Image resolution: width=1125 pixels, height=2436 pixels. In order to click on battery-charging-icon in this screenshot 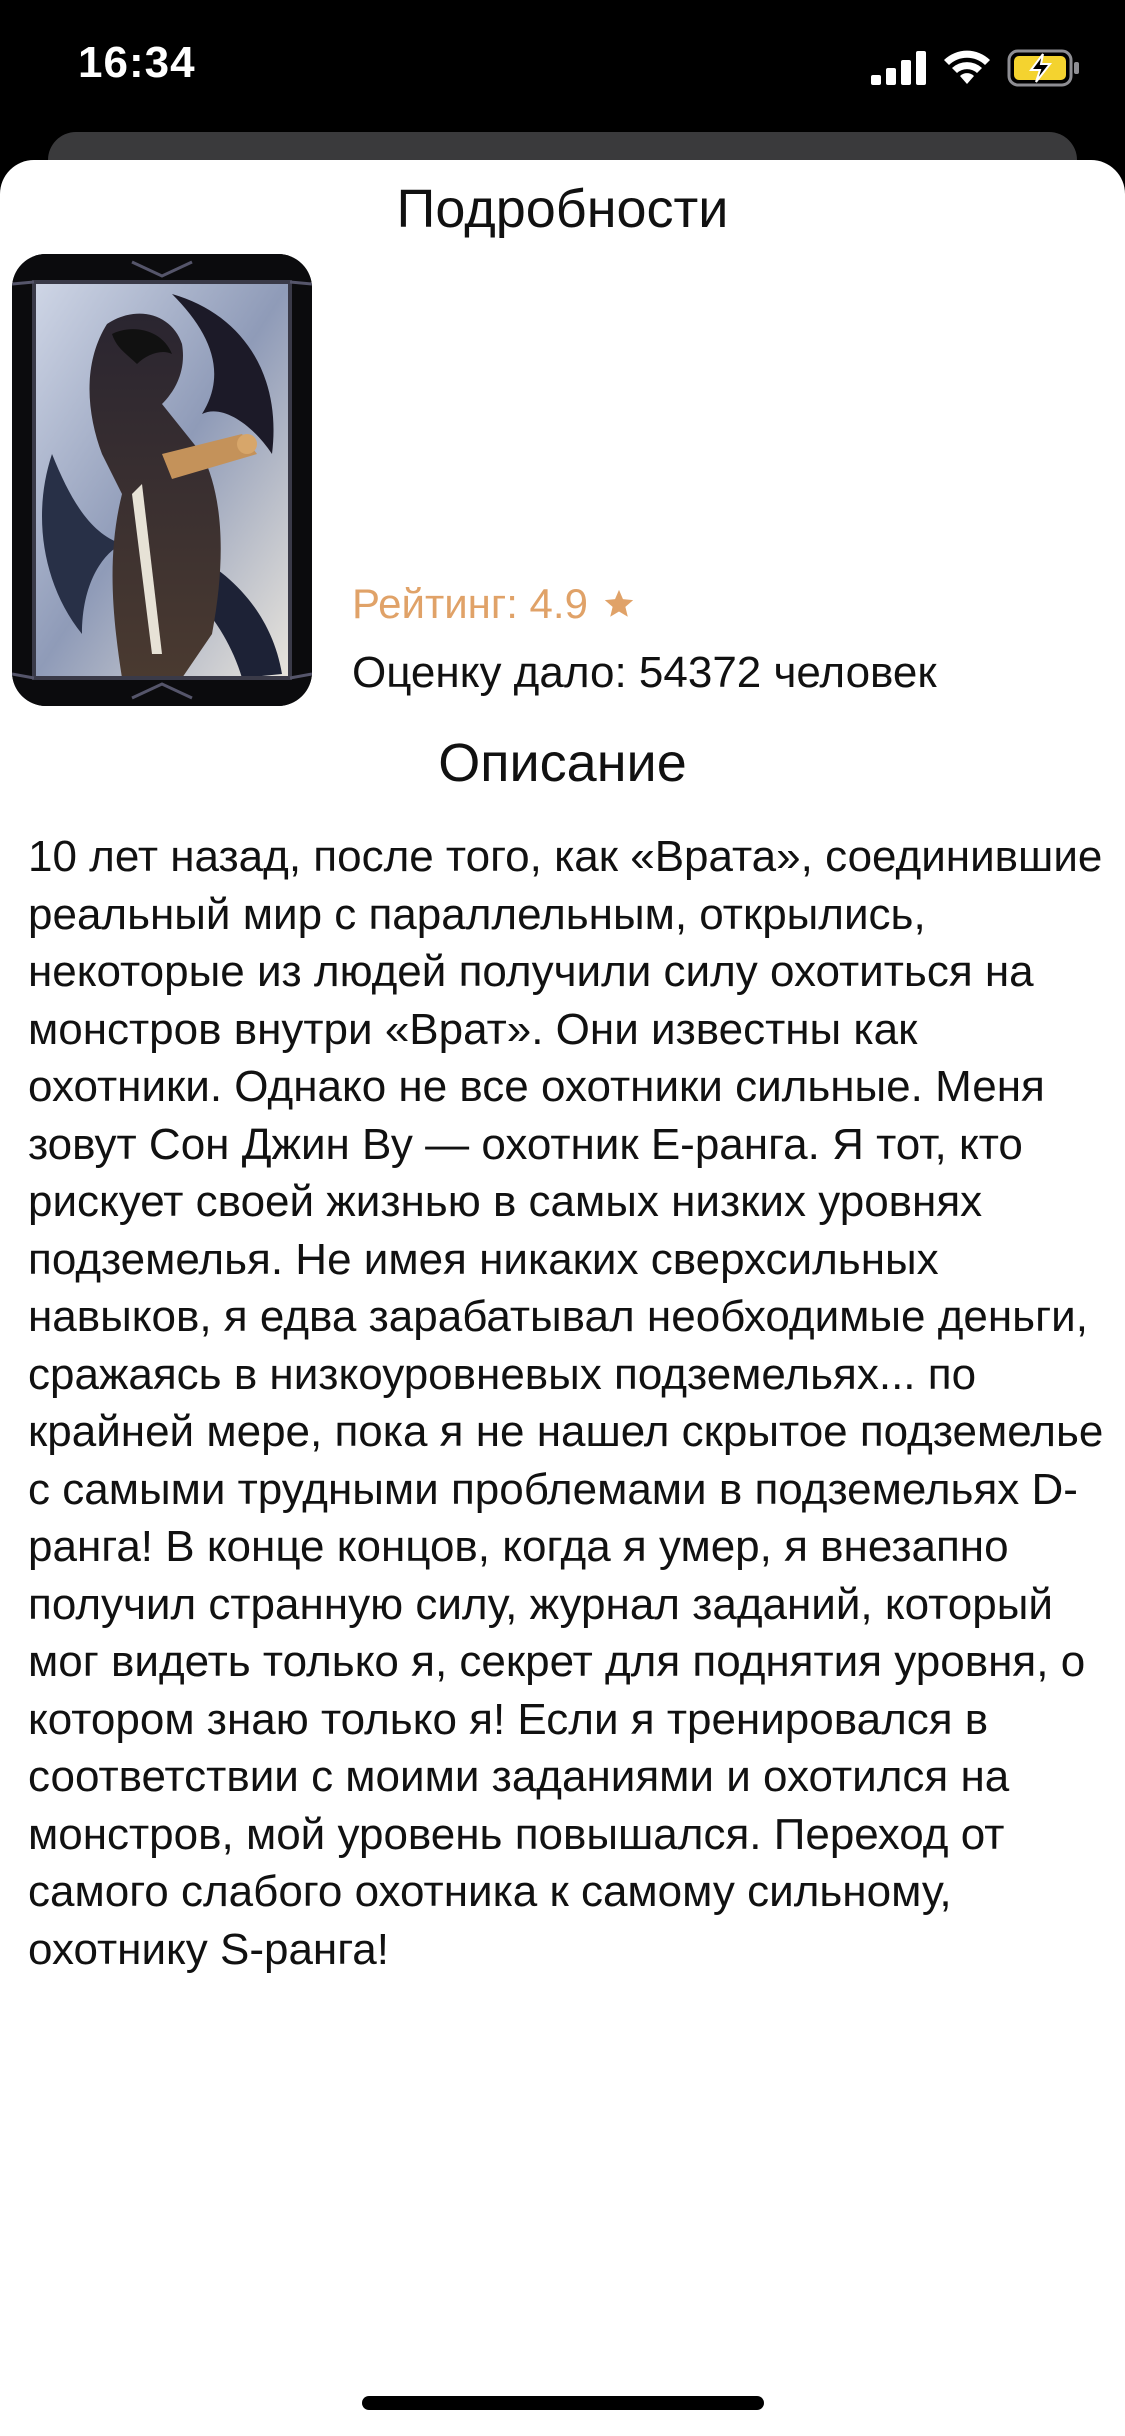, I will do `click(1043, 68)`.